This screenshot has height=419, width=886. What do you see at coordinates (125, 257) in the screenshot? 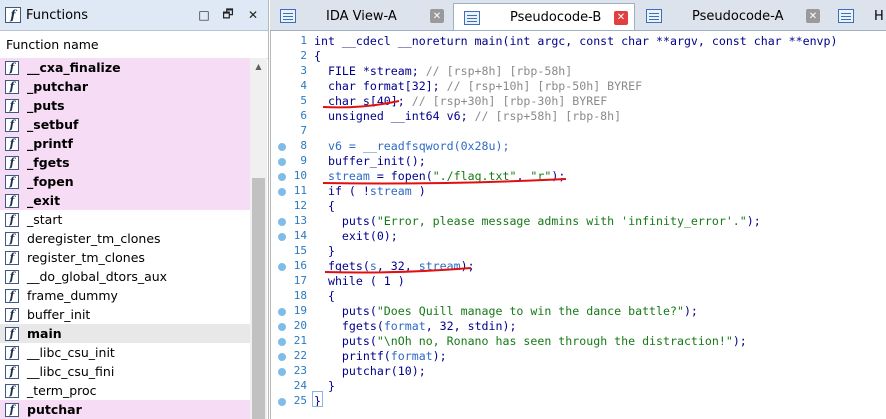
I see `function-item: f register_tm_clones` at bounding box center [125, 257].